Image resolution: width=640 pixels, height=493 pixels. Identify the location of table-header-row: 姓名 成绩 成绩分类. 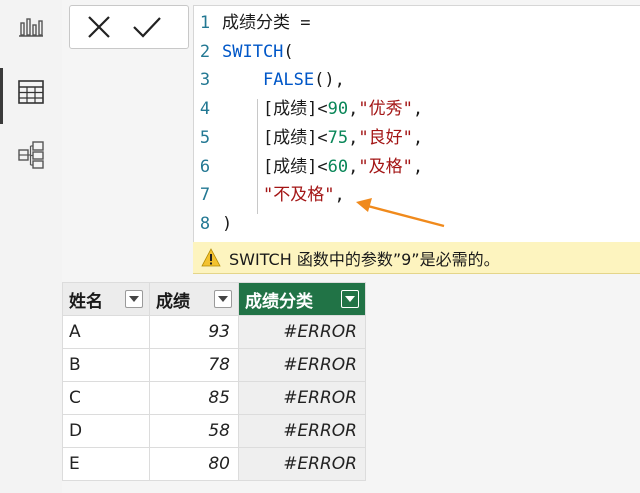
(214, 299).